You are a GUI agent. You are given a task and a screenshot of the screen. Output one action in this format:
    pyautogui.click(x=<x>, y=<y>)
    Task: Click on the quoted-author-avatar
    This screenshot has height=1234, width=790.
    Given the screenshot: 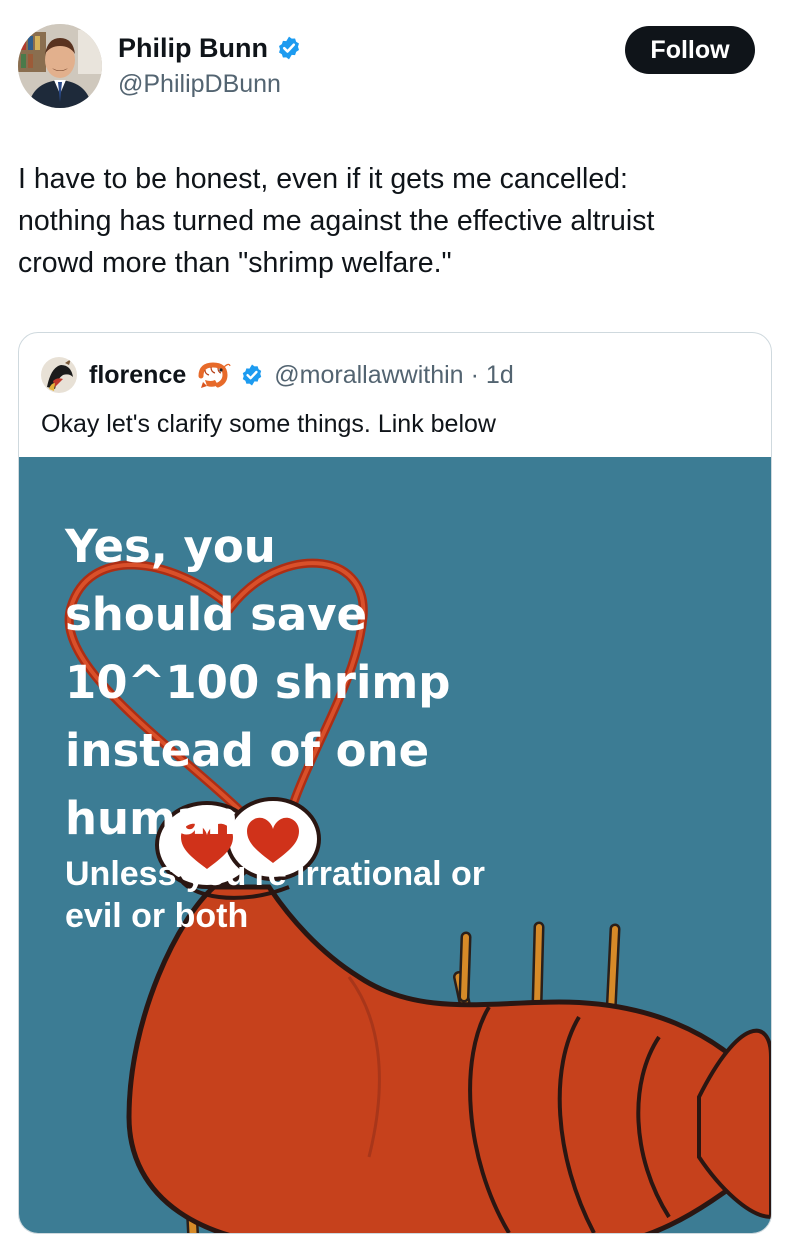 What is the action you would take?
    pyautogui.click(x=59, y=375)
    